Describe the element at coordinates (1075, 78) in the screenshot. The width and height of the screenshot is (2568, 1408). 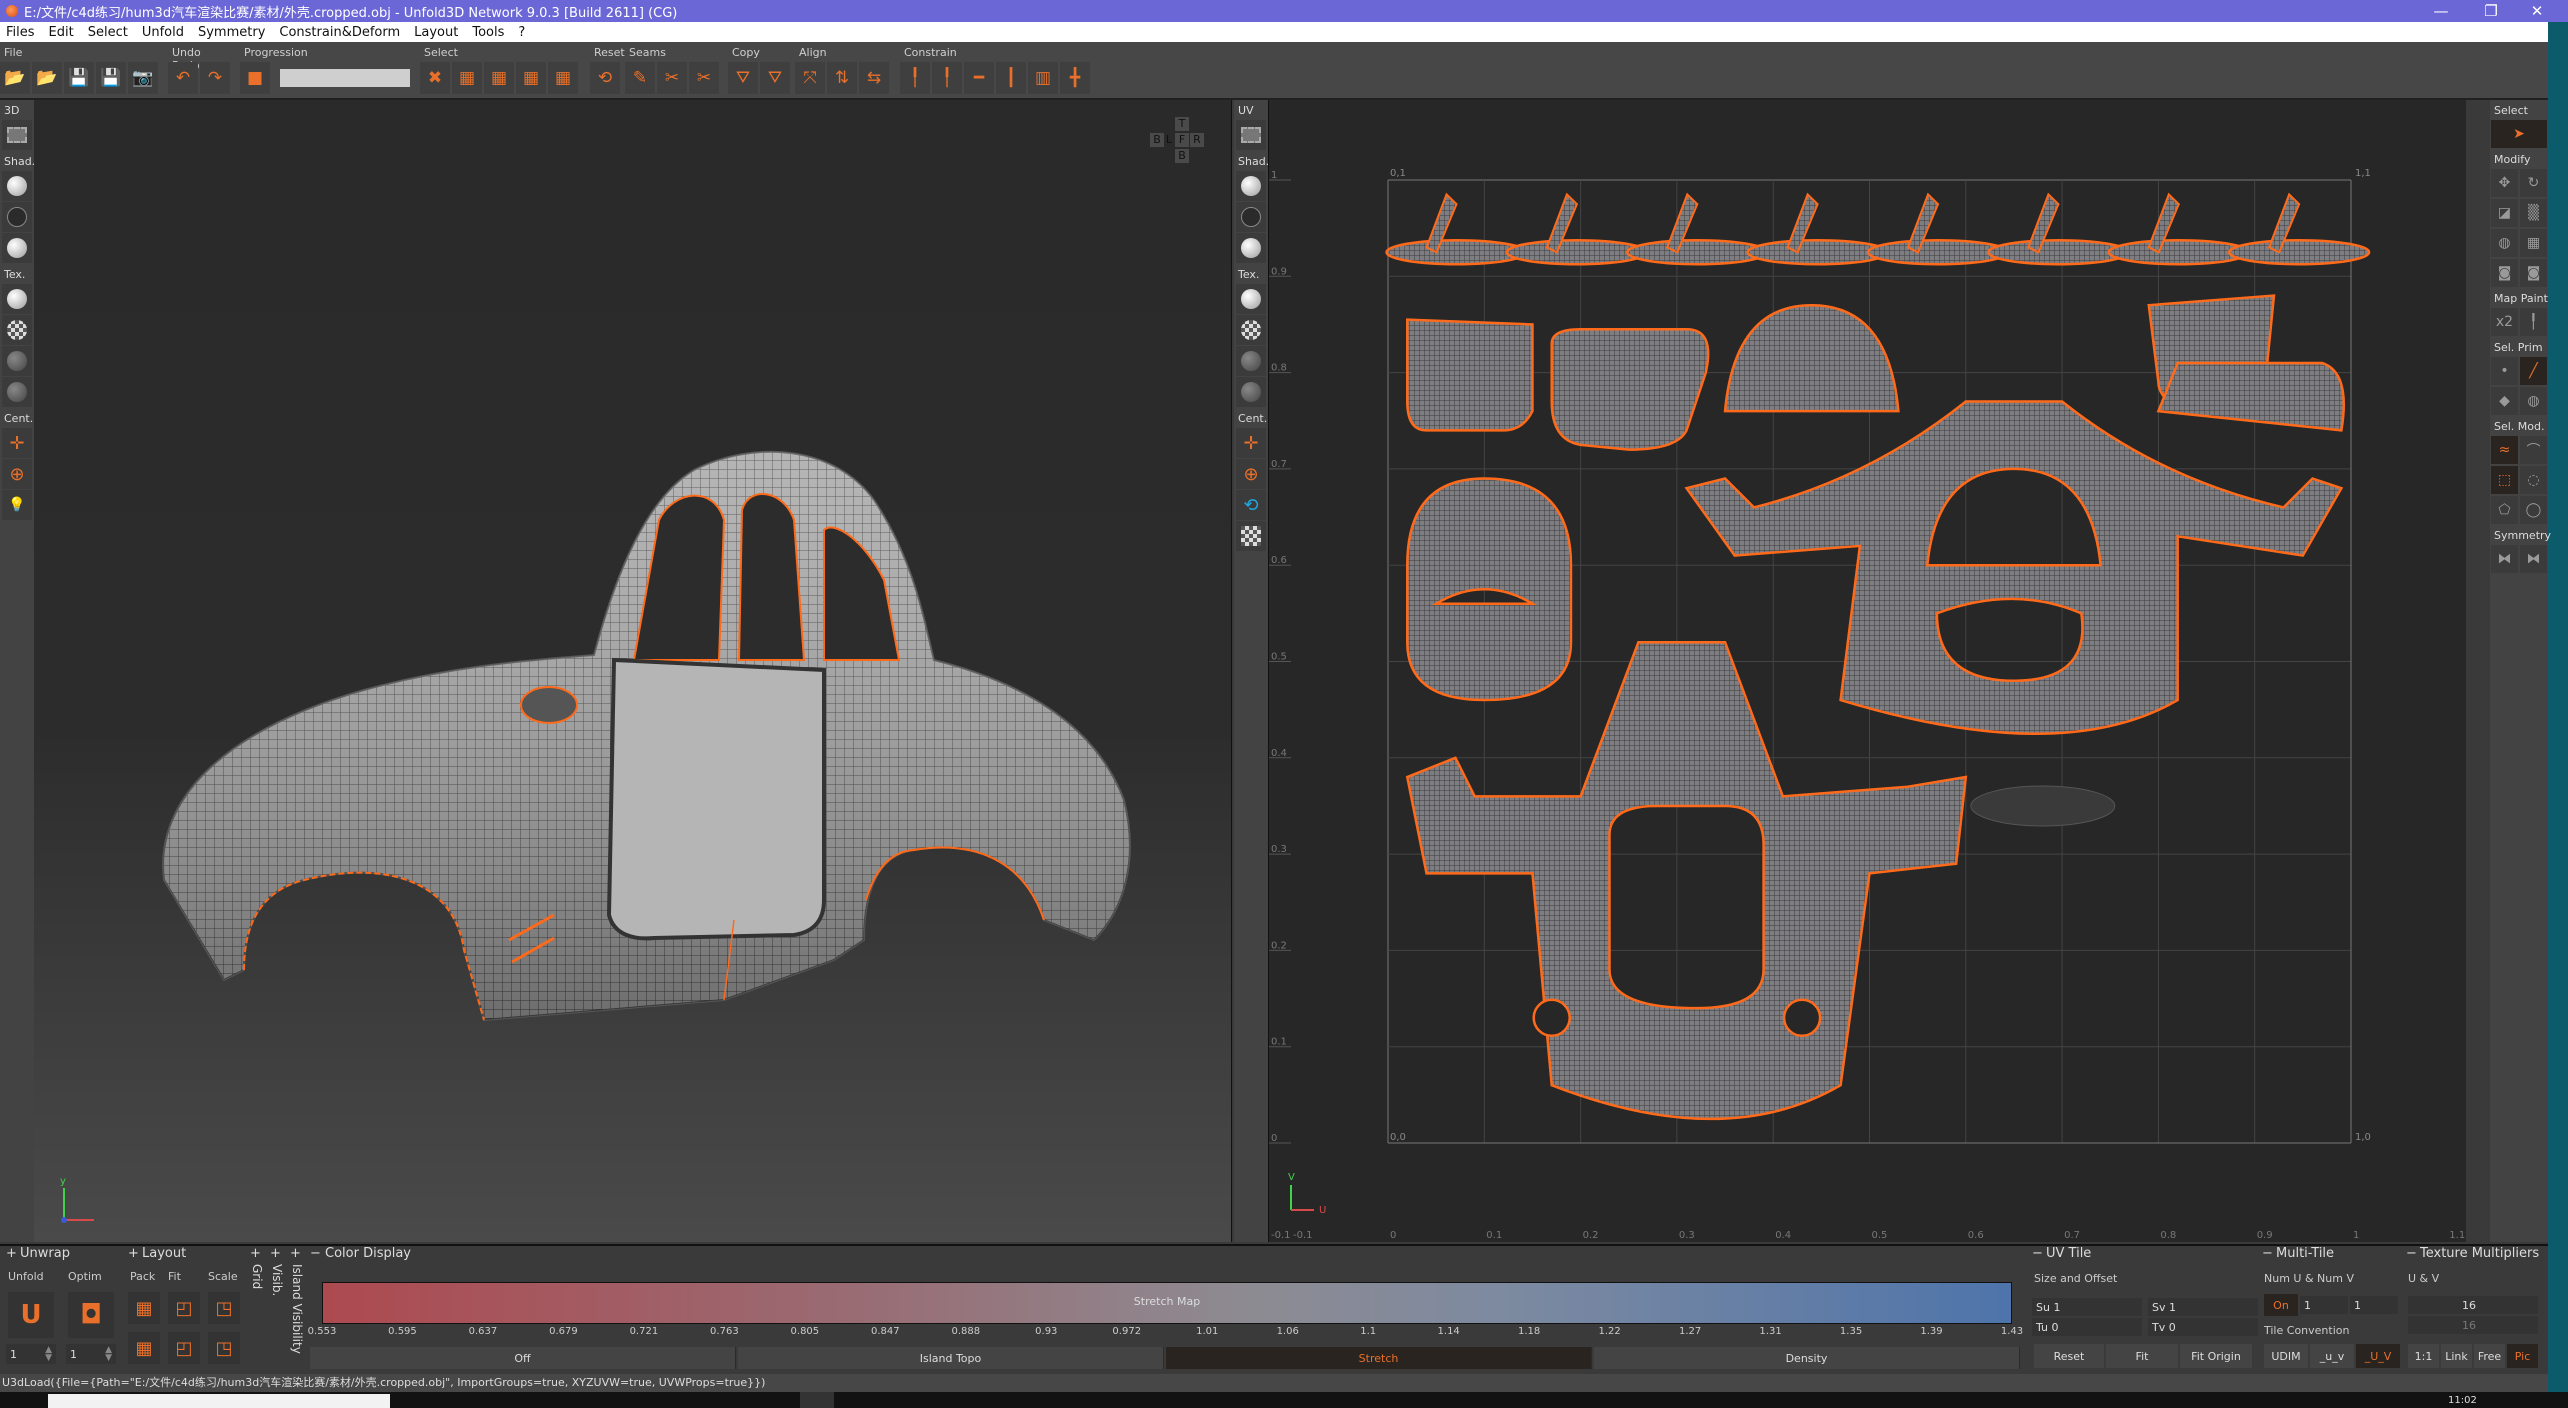
I see `constrain-clear-button: ╋` at that location.